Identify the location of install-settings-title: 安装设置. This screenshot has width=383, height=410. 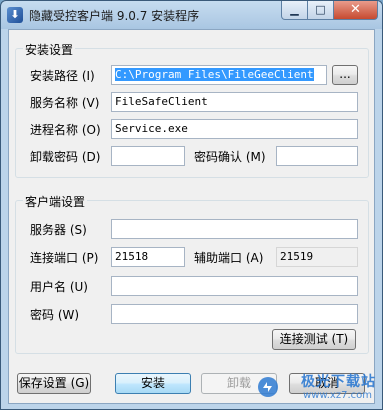
(49, 49).